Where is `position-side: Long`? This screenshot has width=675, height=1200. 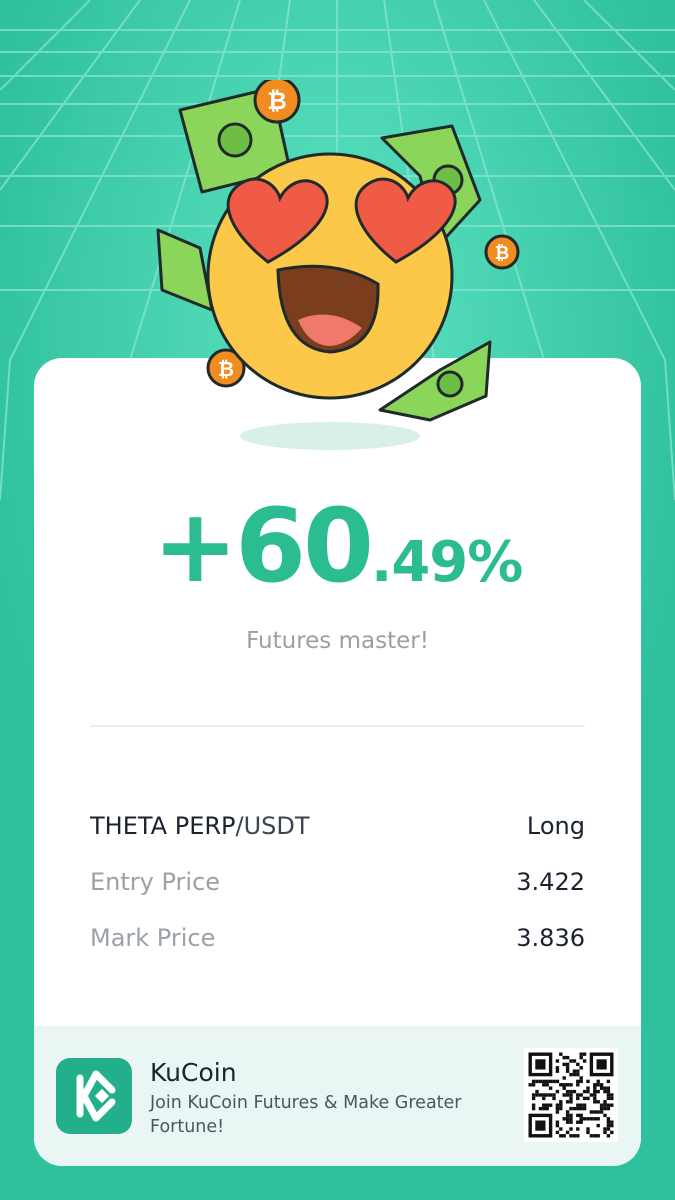 position-side: Long is located at coordinates (555, 826).